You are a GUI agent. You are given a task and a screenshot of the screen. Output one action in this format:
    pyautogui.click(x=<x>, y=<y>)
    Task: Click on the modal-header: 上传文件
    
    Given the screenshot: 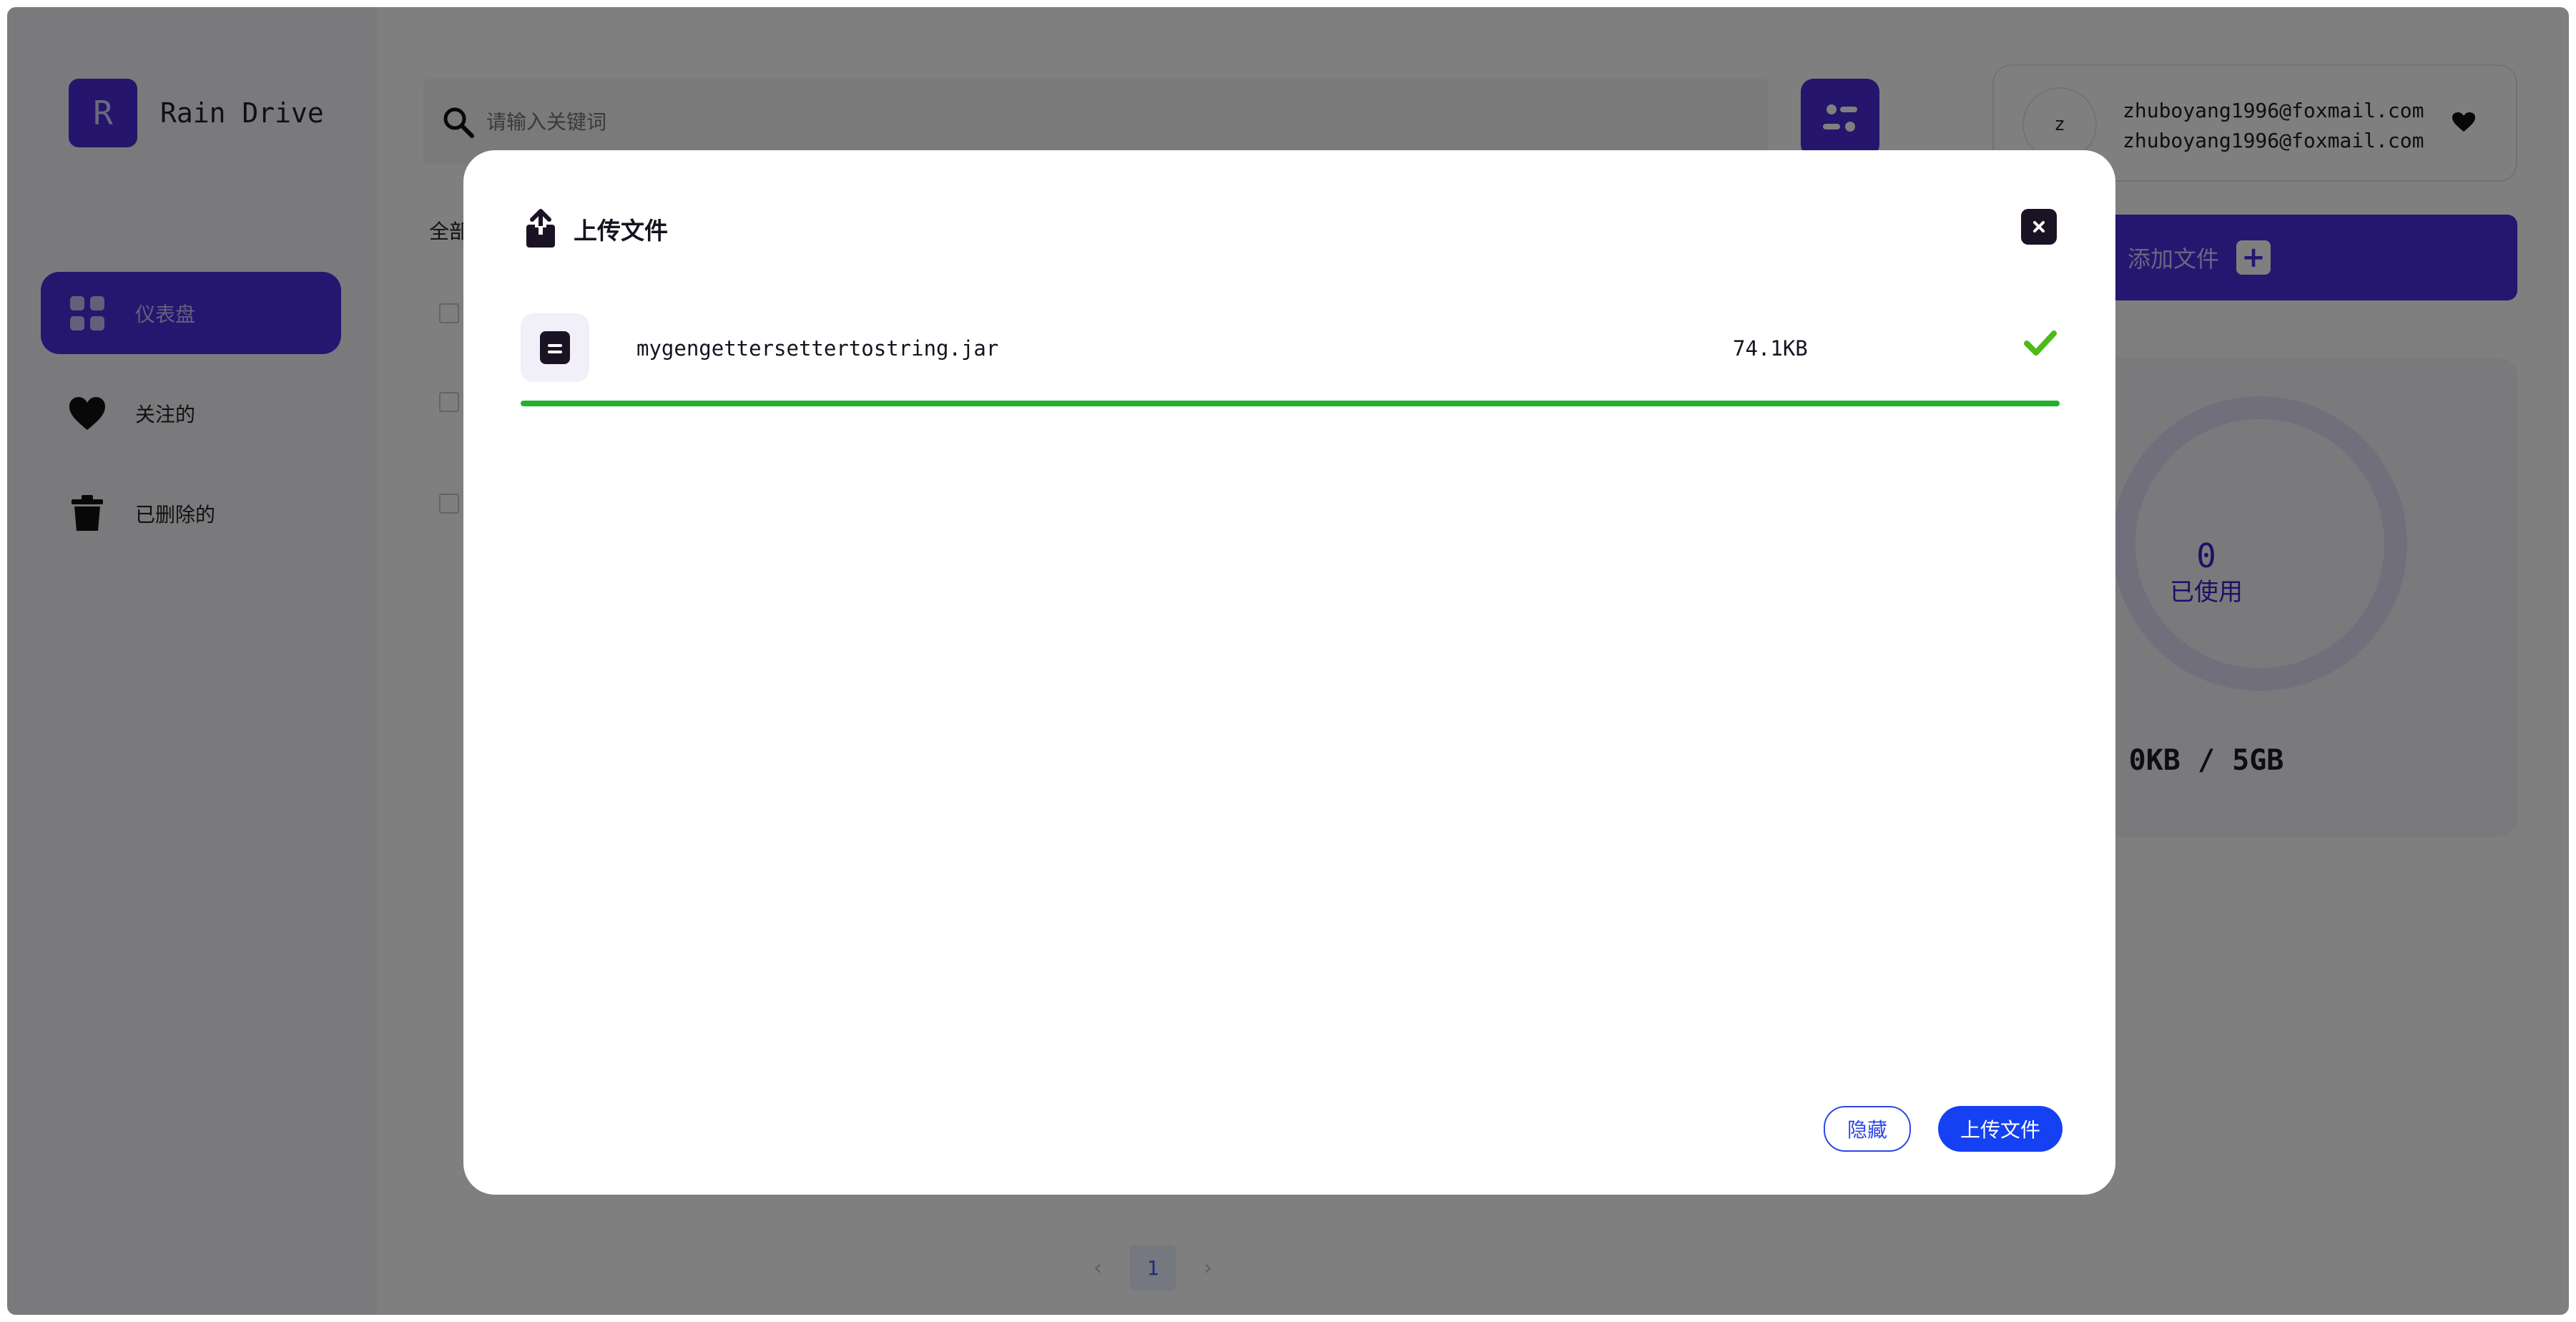 What is the action you would take?
    pyautogui.click(x=595, y=229)
    